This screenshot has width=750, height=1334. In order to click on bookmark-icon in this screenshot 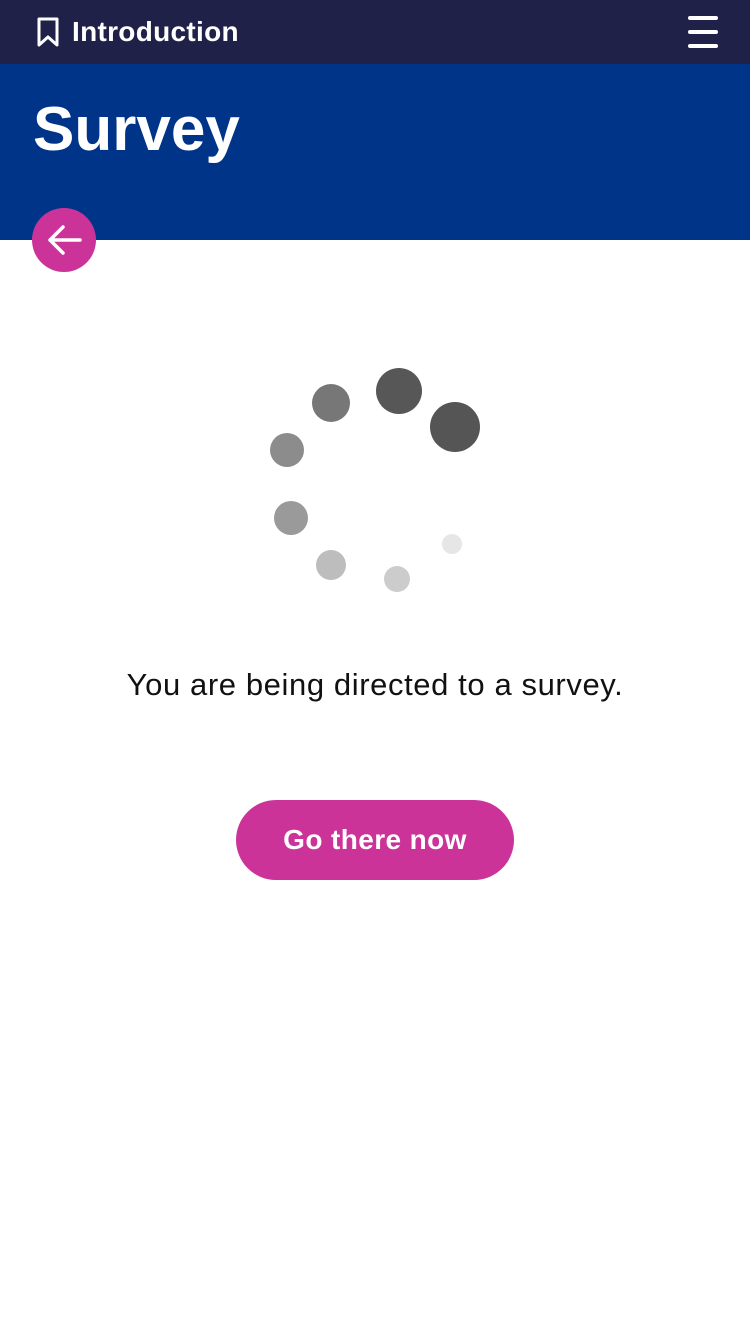, I will do `click(48, 32)`.